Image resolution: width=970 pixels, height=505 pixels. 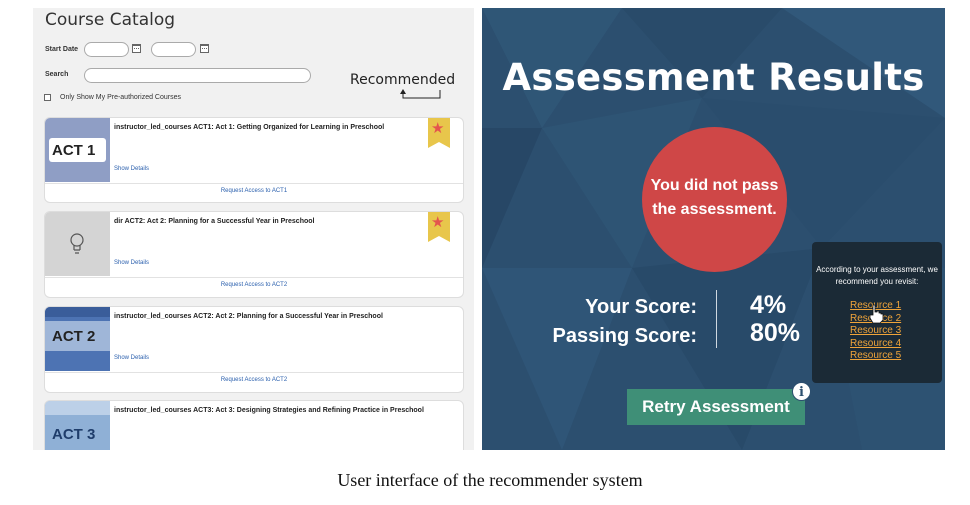 What do you see at coordinates (875, 355) in the screenshot?
I see `resource-link-5: Resource 5` at bounding box center [875, 355].